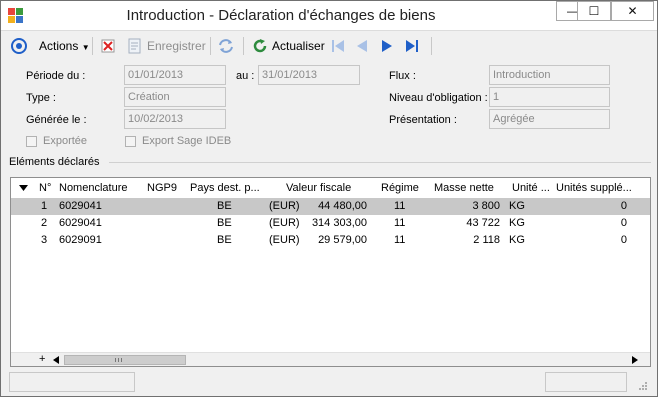  I want to click on actions-menu: Actions ▼, so click(64, 46).